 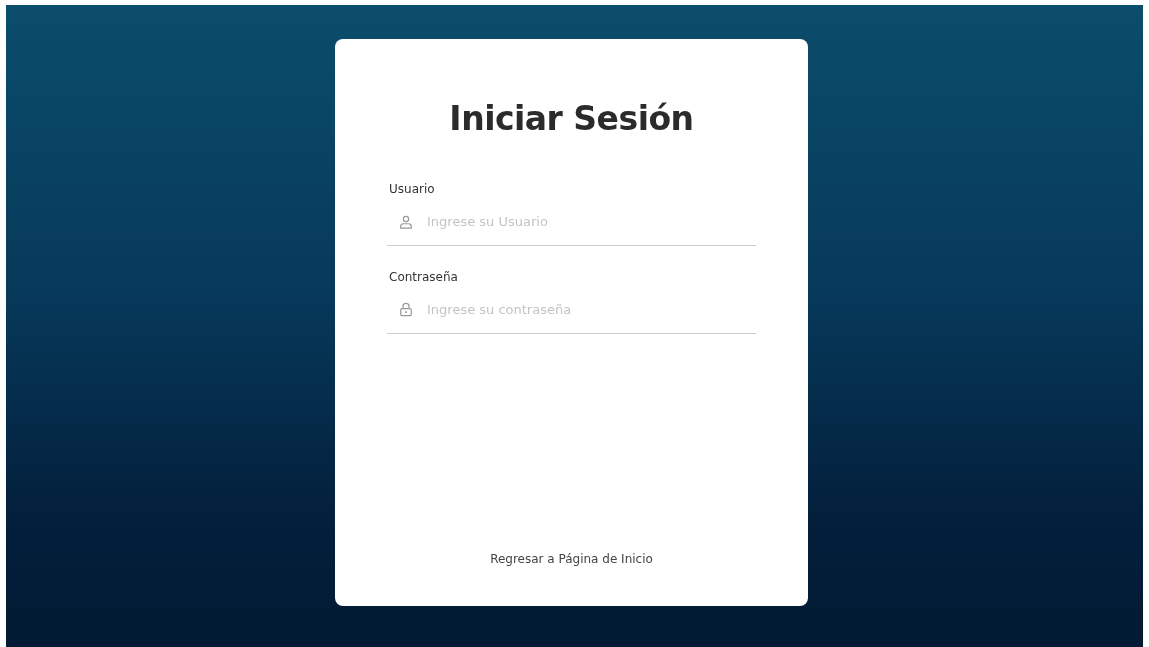 I want to click on input-field: Ingrese su Usuario, so click(x=585, y=221).